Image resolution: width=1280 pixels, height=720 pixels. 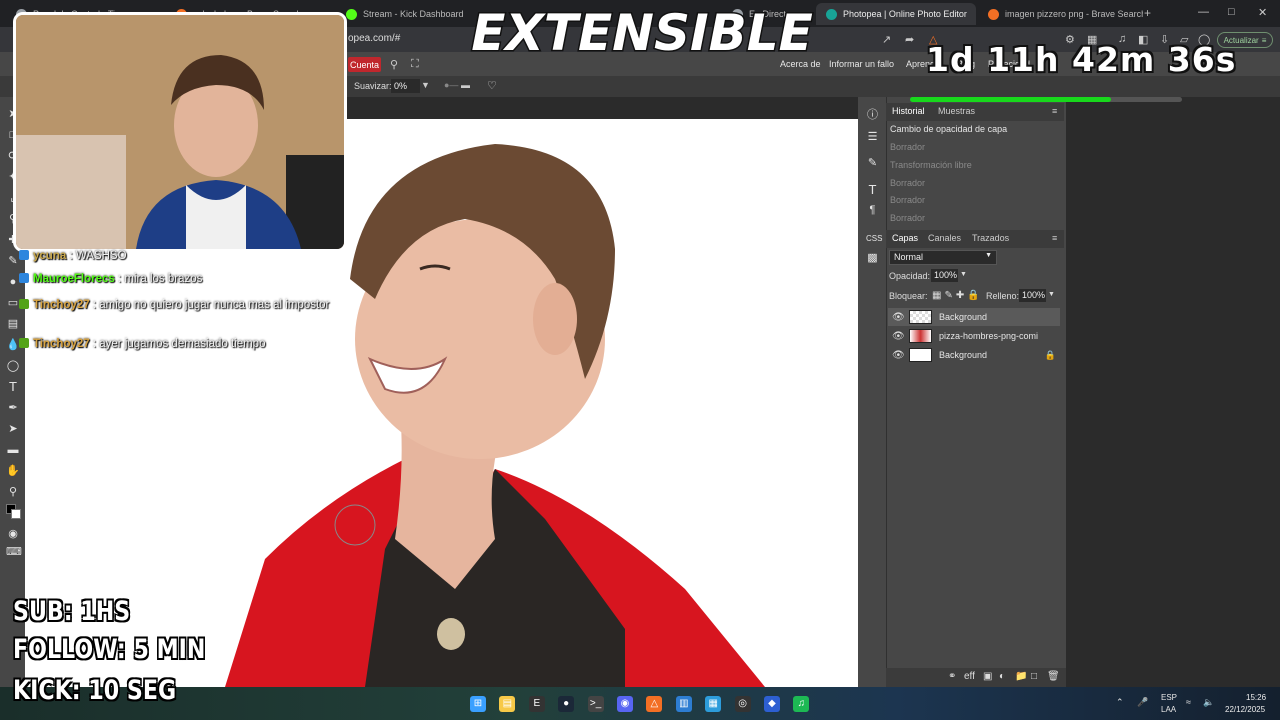 What do you see at coordinates (974, 336) in the screenshot?
I see `layer-row: 👁 pizza-hombres-png-comi` at bounding box center [974, 336].